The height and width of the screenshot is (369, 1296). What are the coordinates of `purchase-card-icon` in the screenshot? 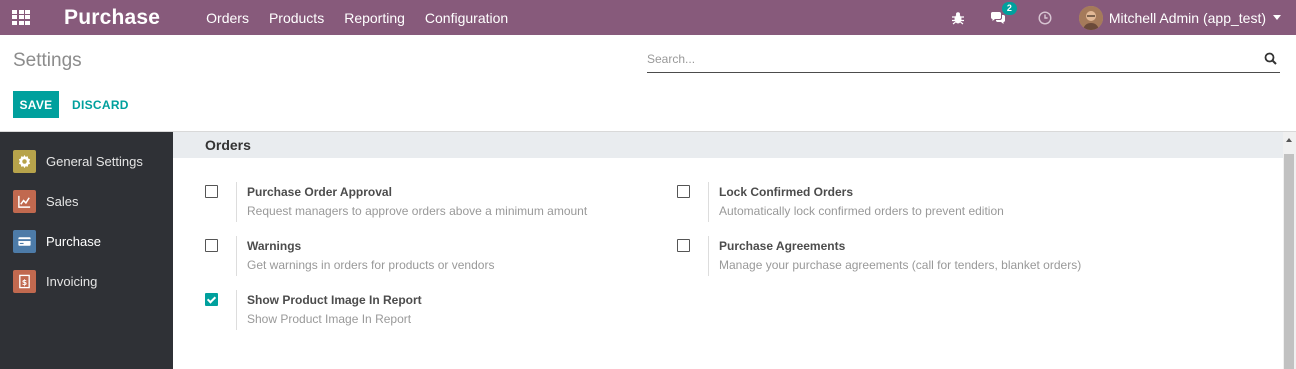 It's located at (24, 241).